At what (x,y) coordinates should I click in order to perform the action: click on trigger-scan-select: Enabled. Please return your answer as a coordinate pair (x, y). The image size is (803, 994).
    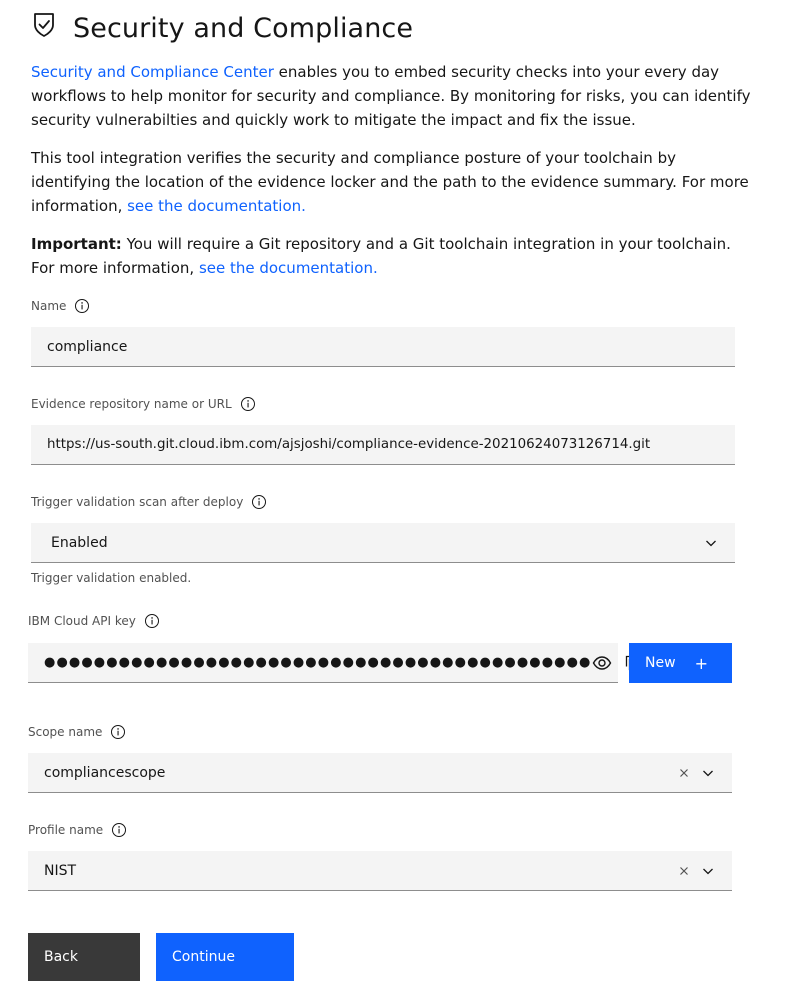
    Looking at the image, I should click on (383, 543).